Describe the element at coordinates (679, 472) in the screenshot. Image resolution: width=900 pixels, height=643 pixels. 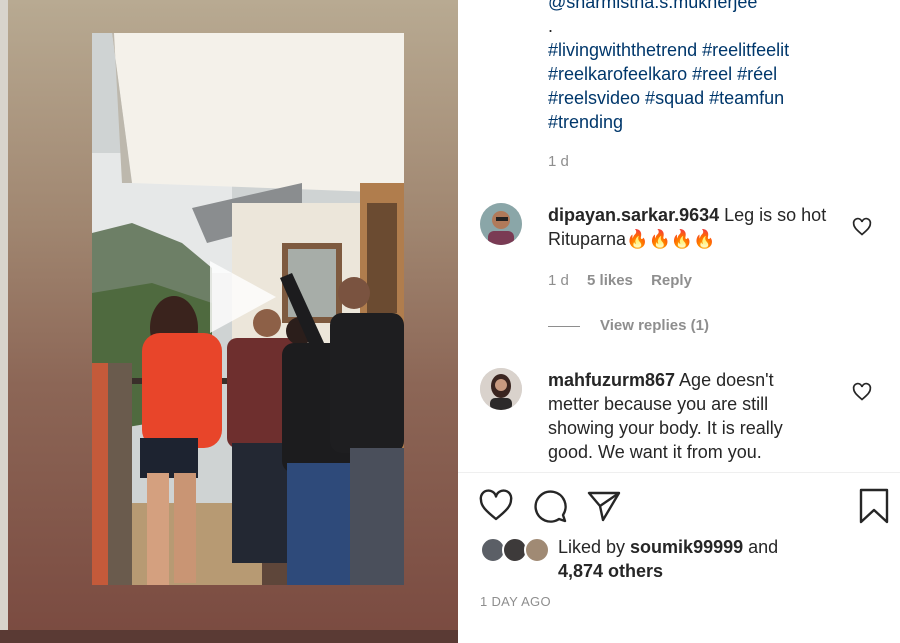
I see `section-divider` at that location.